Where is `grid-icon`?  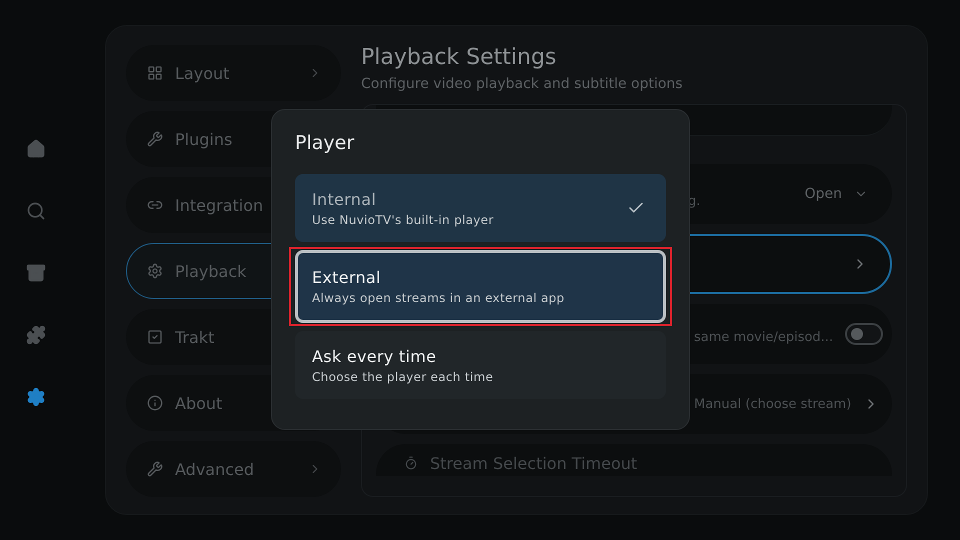 grid-icon is located at coordinates (155, 73).